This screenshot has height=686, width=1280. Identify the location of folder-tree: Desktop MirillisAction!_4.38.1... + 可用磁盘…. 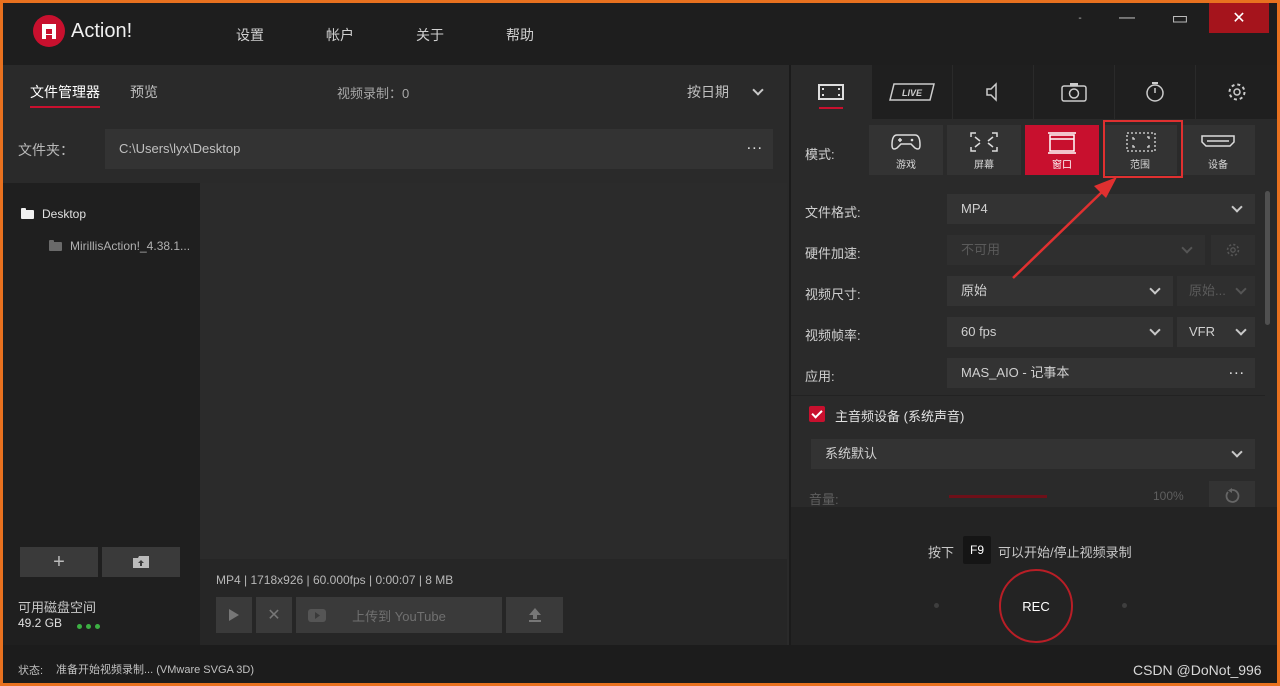
(101, 414).